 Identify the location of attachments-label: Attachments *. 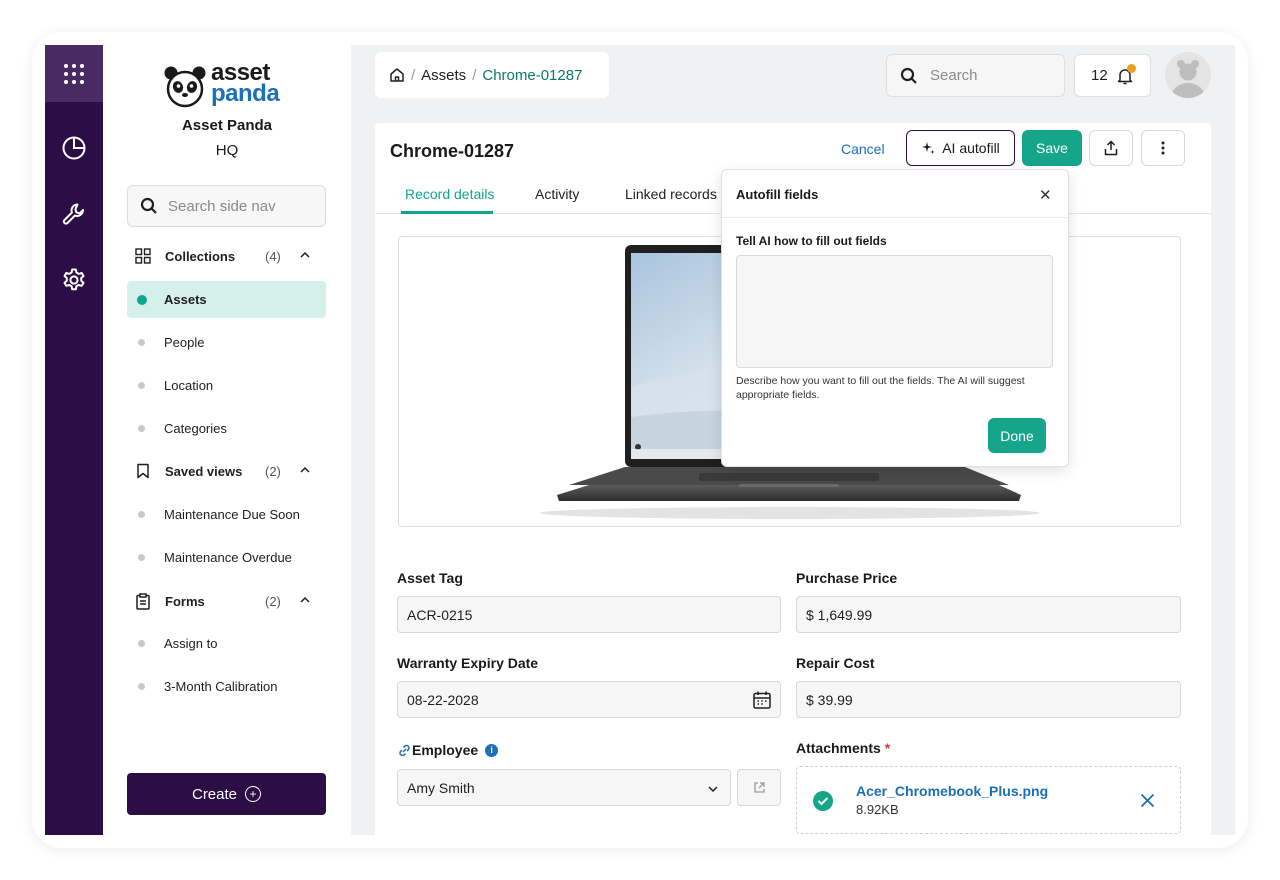
(843, 748).